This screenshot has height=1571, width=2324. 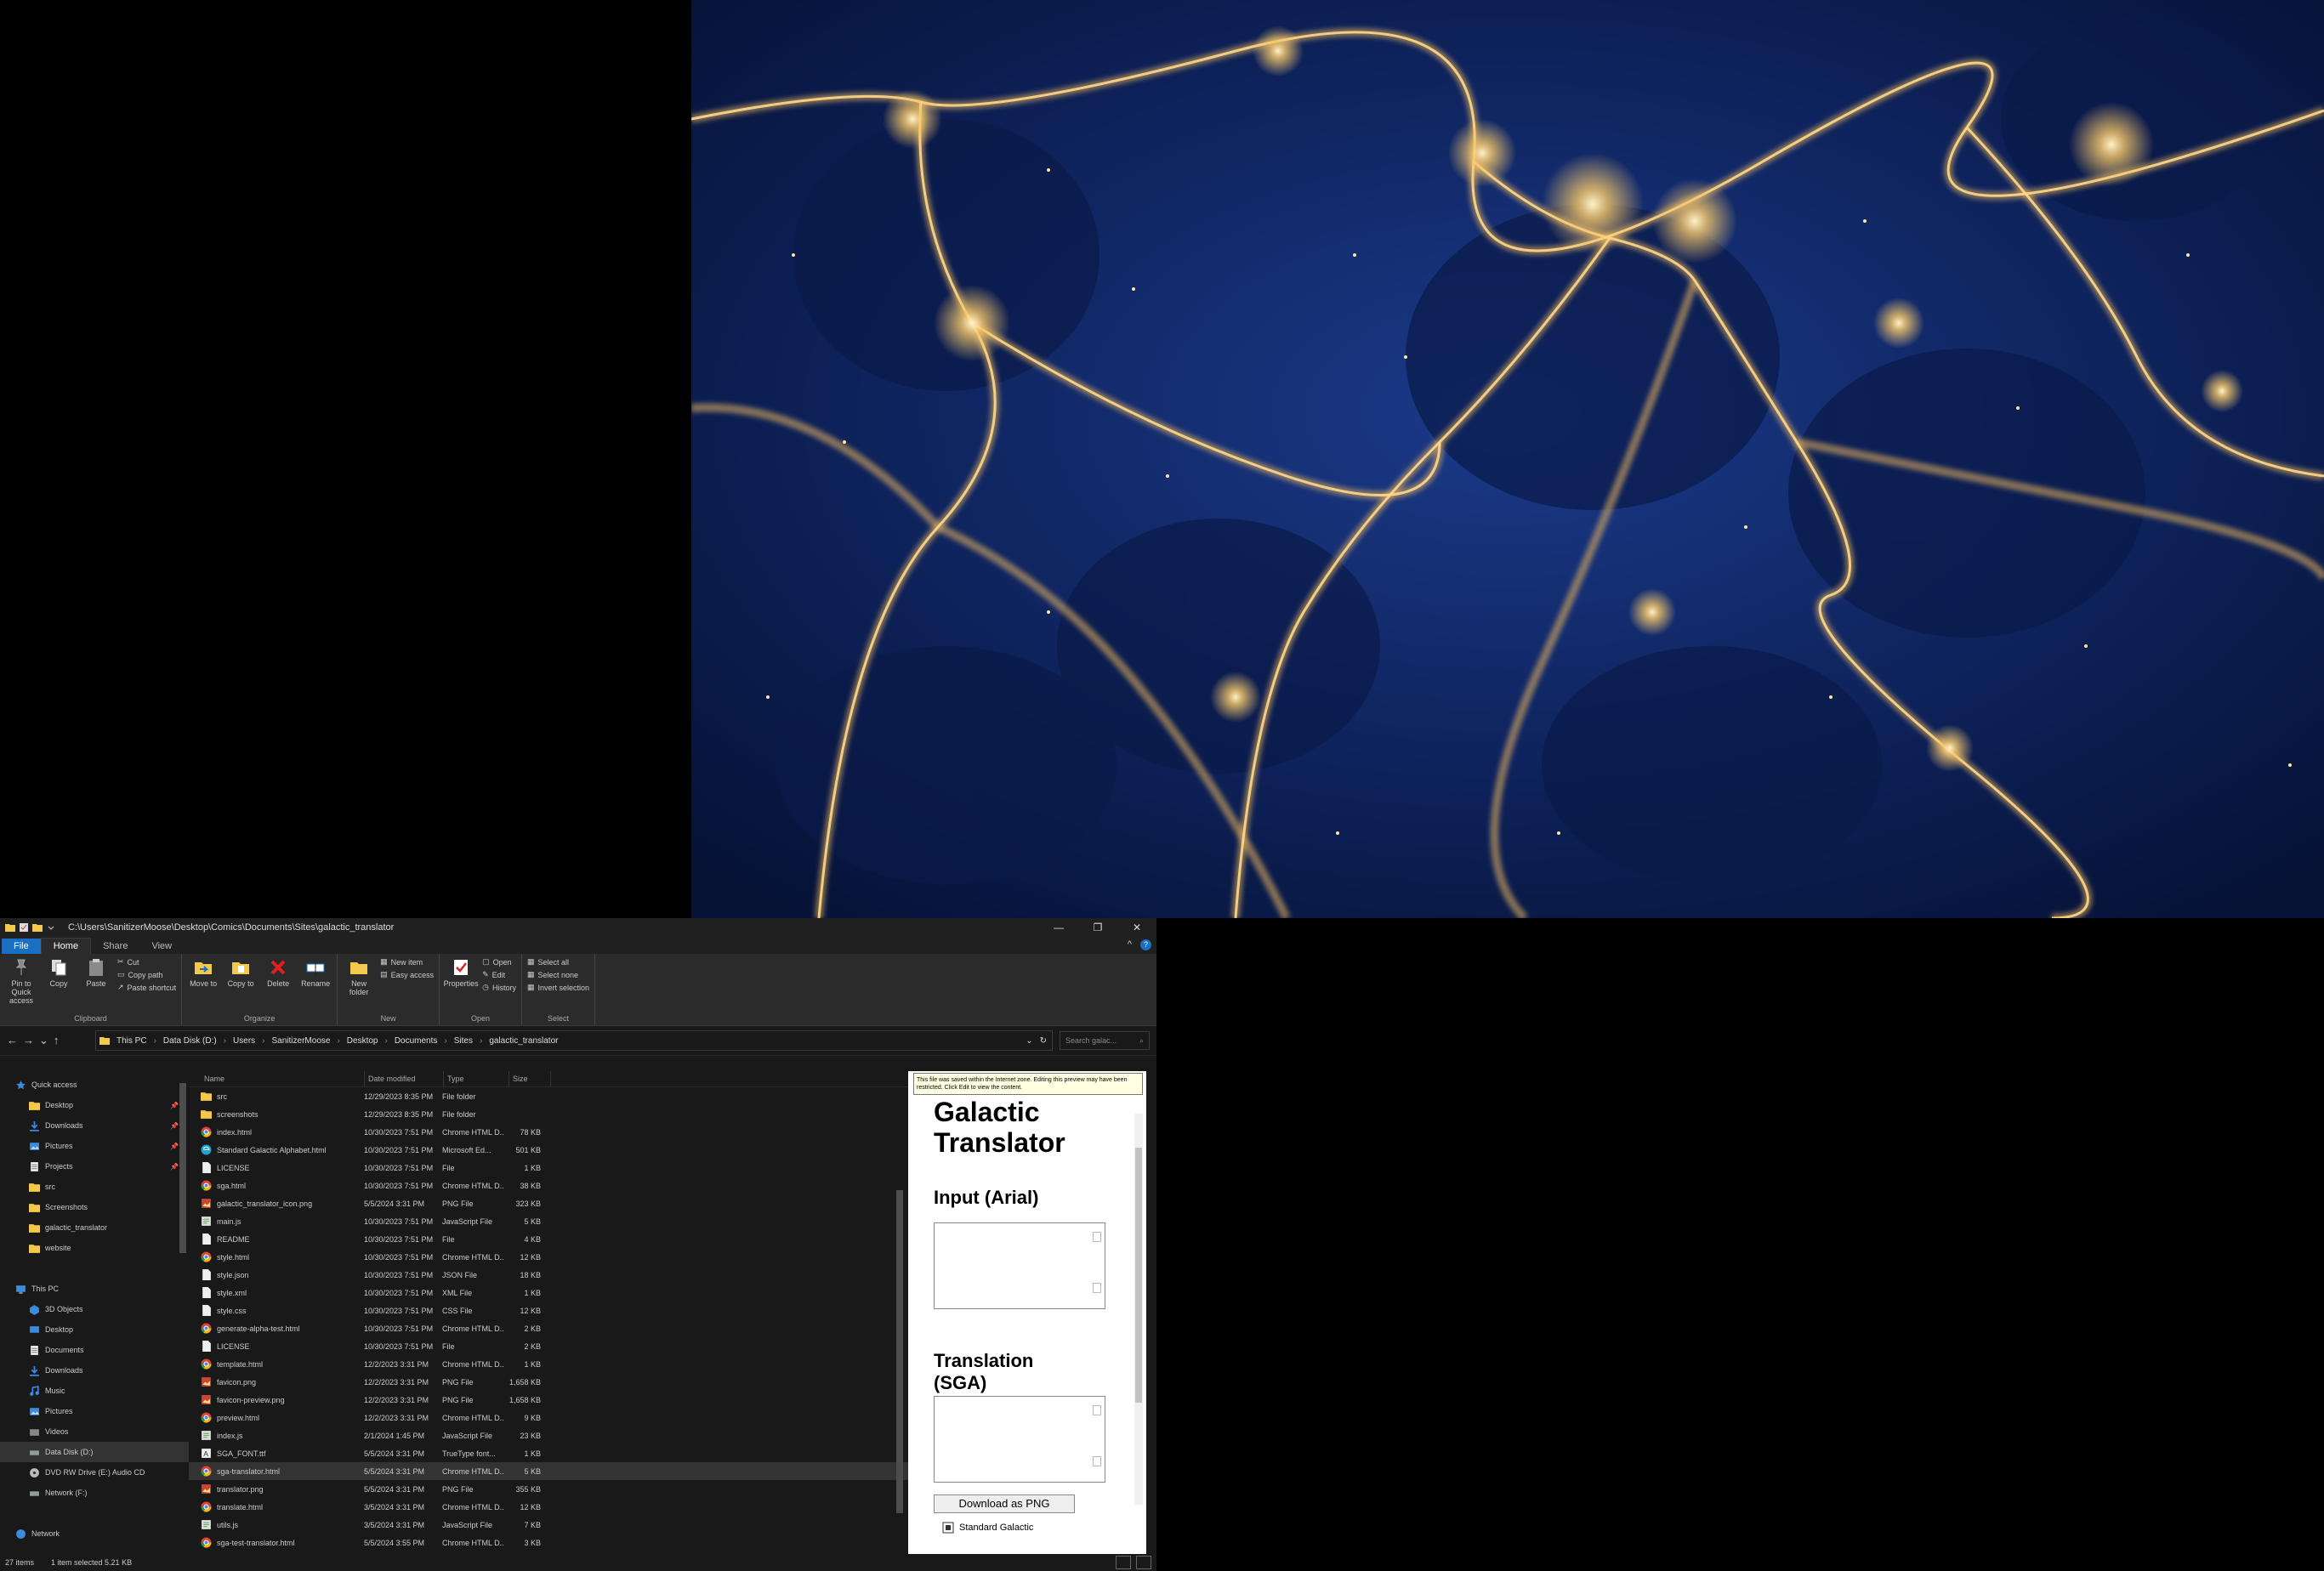 What do you see at coordinates (1043, 1041) in the screenshot?
I see `refresh-button: ↻` at bounding box center [1043, 1041].